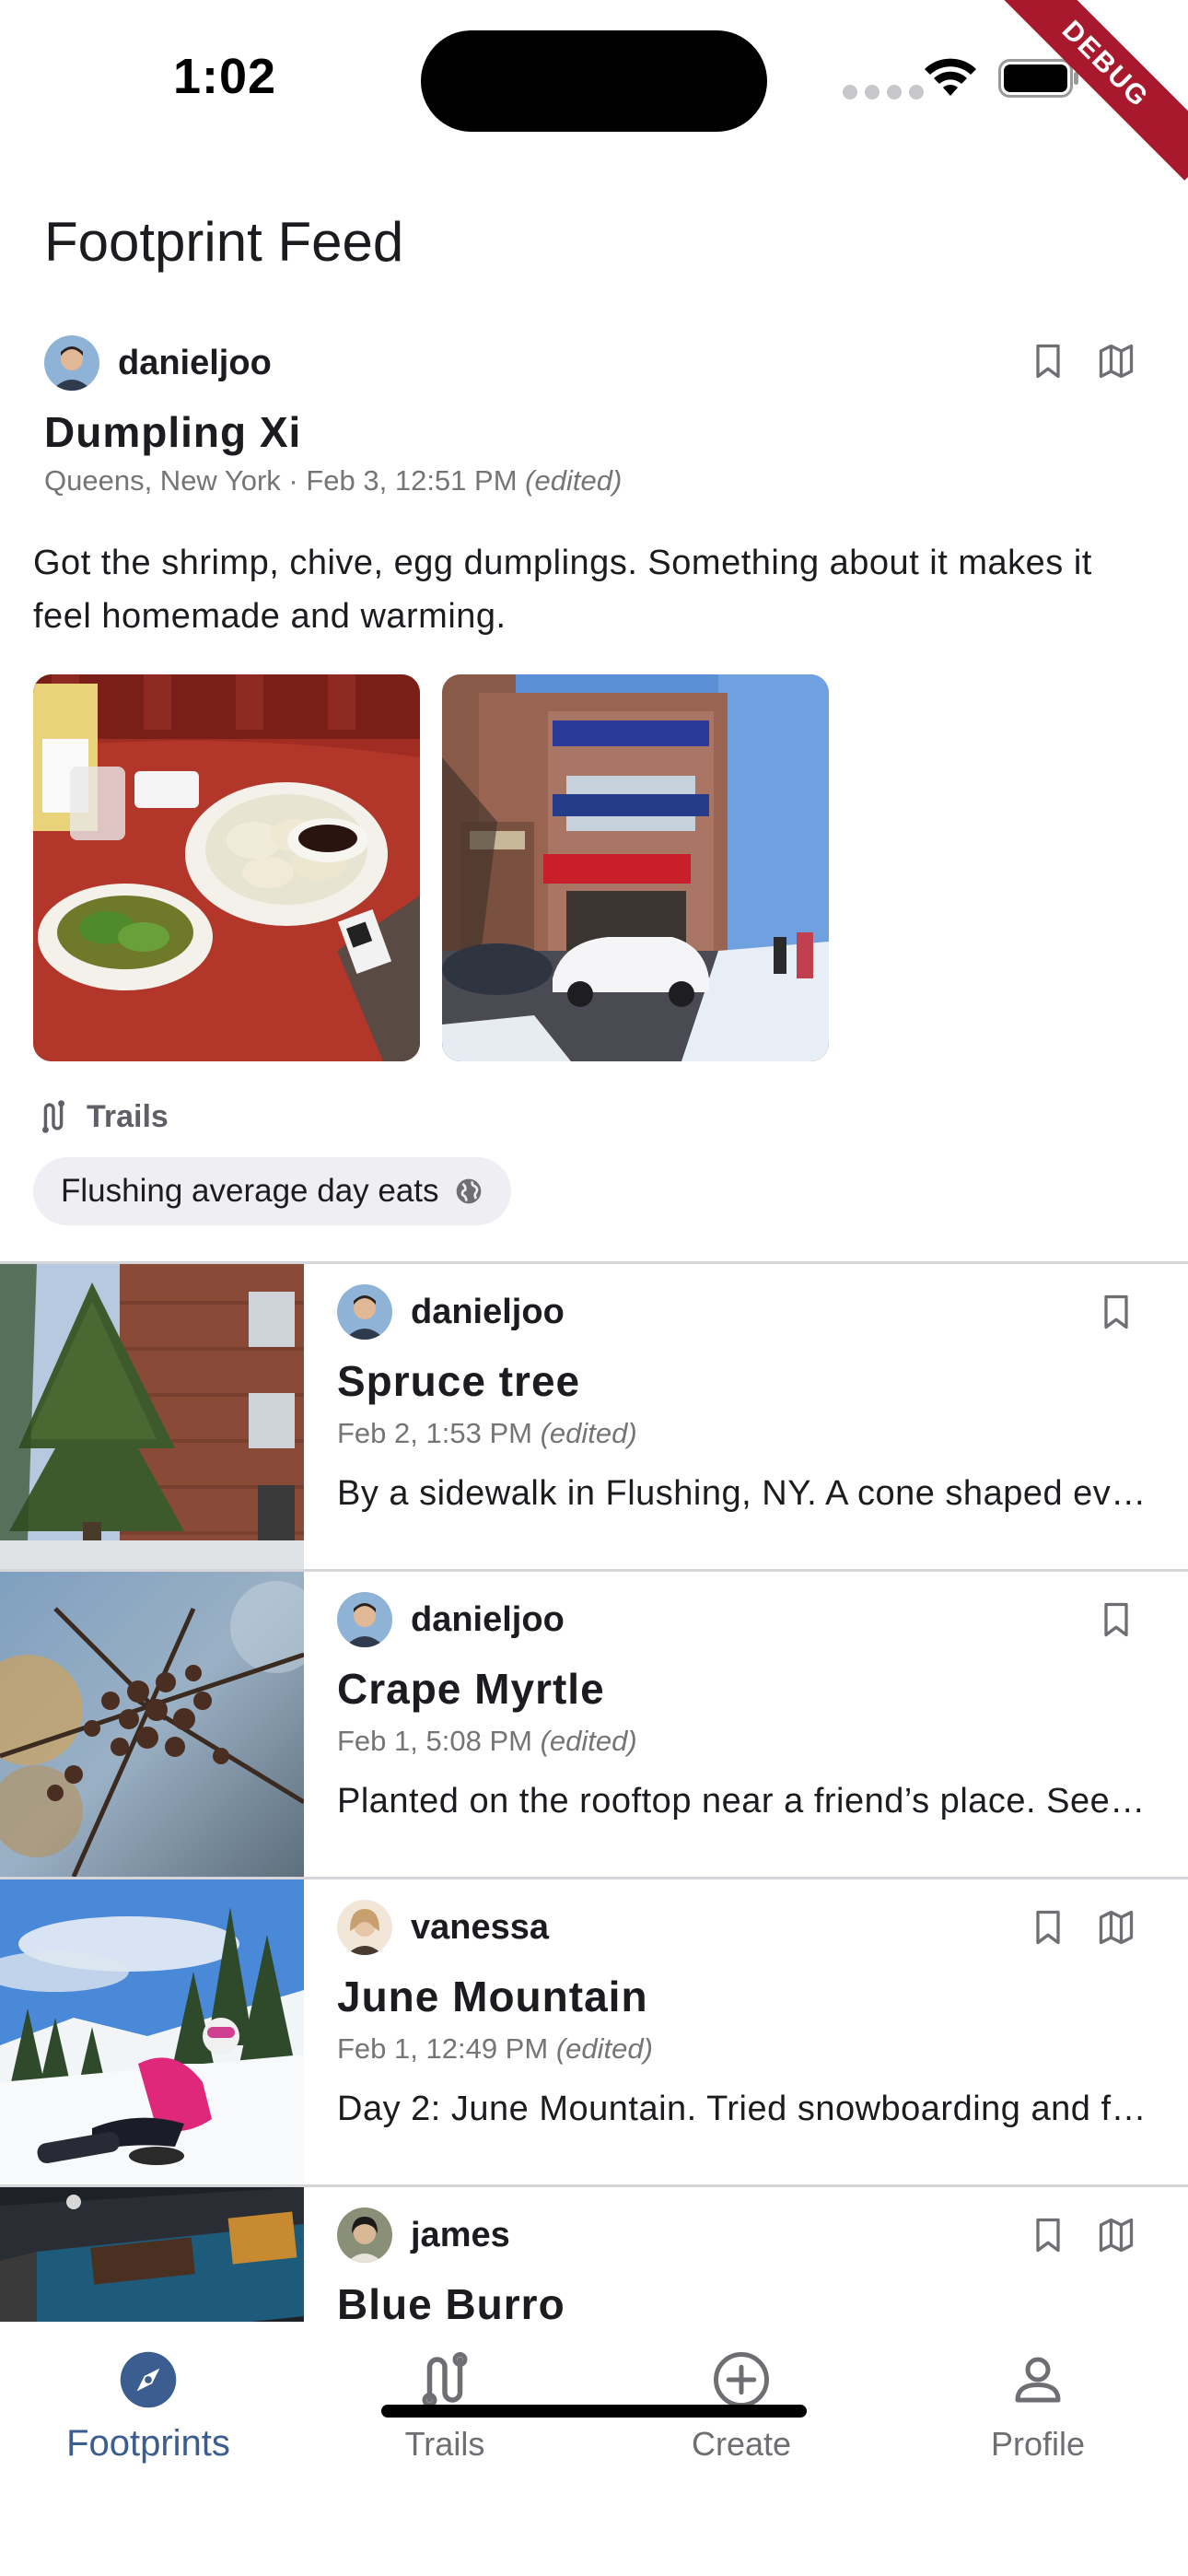 The height and width of the screenshot is (2576, 1188). What do you see at coordinates (412, 480) in the screenshot?
I see `post-date: Feb 3, 12:51 PM` at bounding box center [412, 480].